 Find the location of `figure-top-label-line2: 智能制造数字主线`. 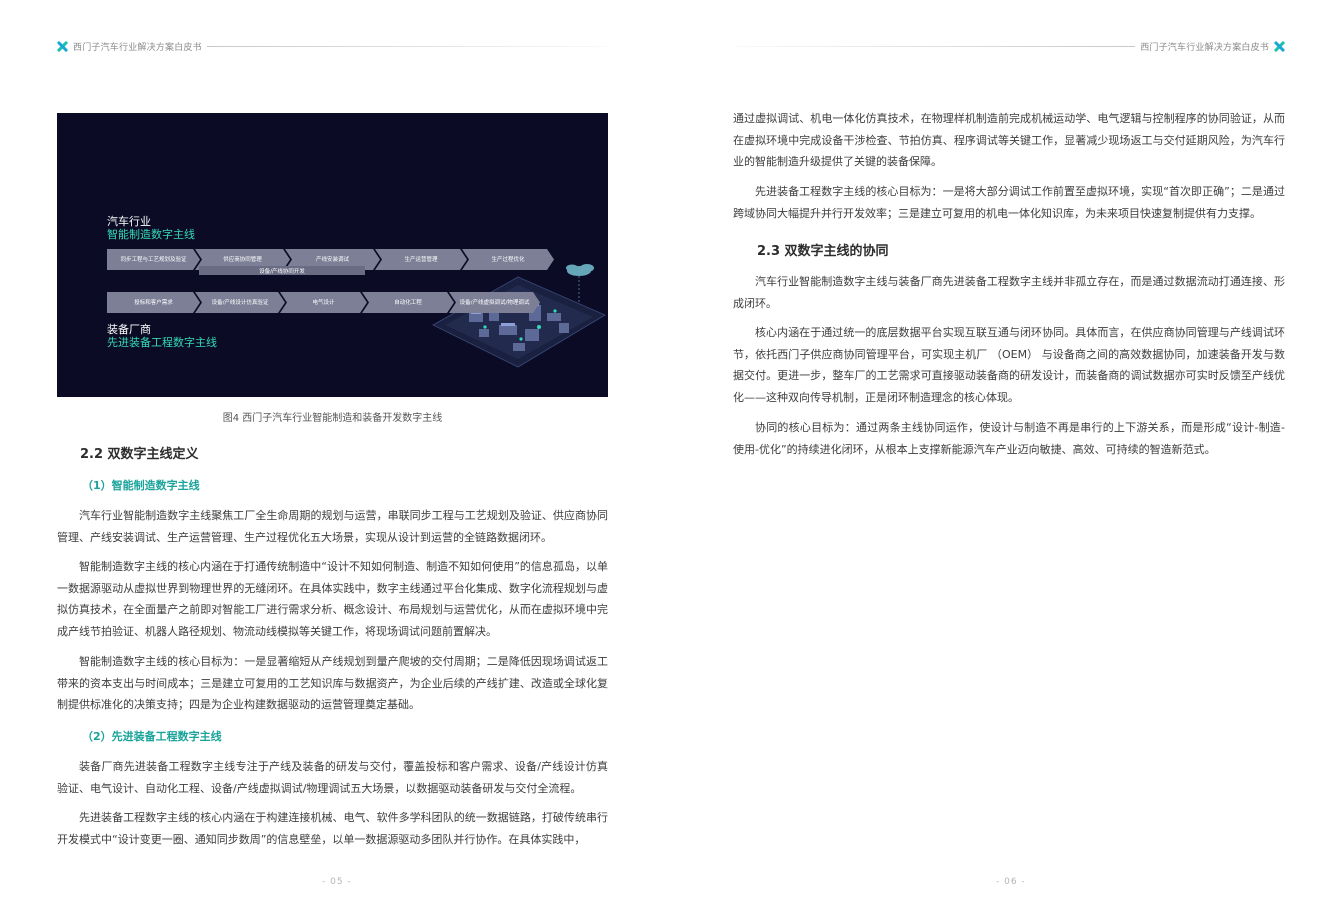

figure-top-label-line2: 智能制造数字主线 is located at coordinates (151, 234).